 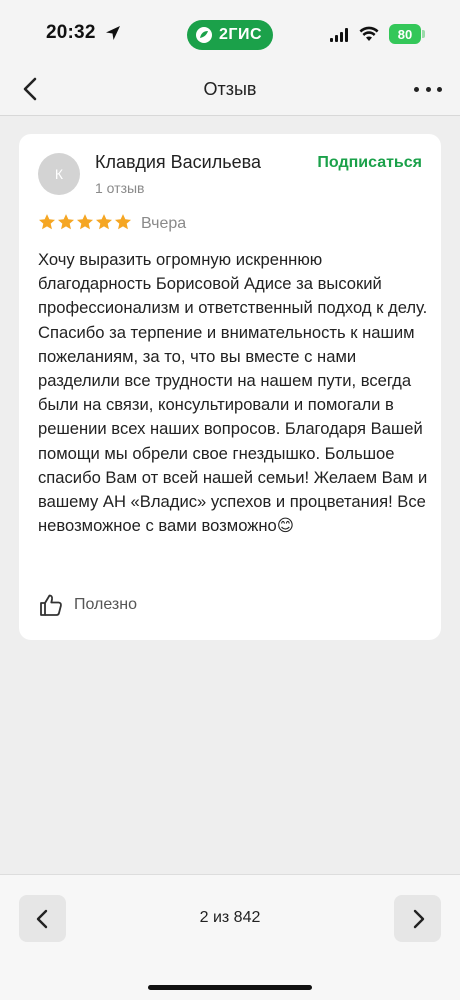 What do you see at coordinates (369, 163) in the screenshot?
I see `subscribe-button: Подписаться` at bounding box center [369, 163].